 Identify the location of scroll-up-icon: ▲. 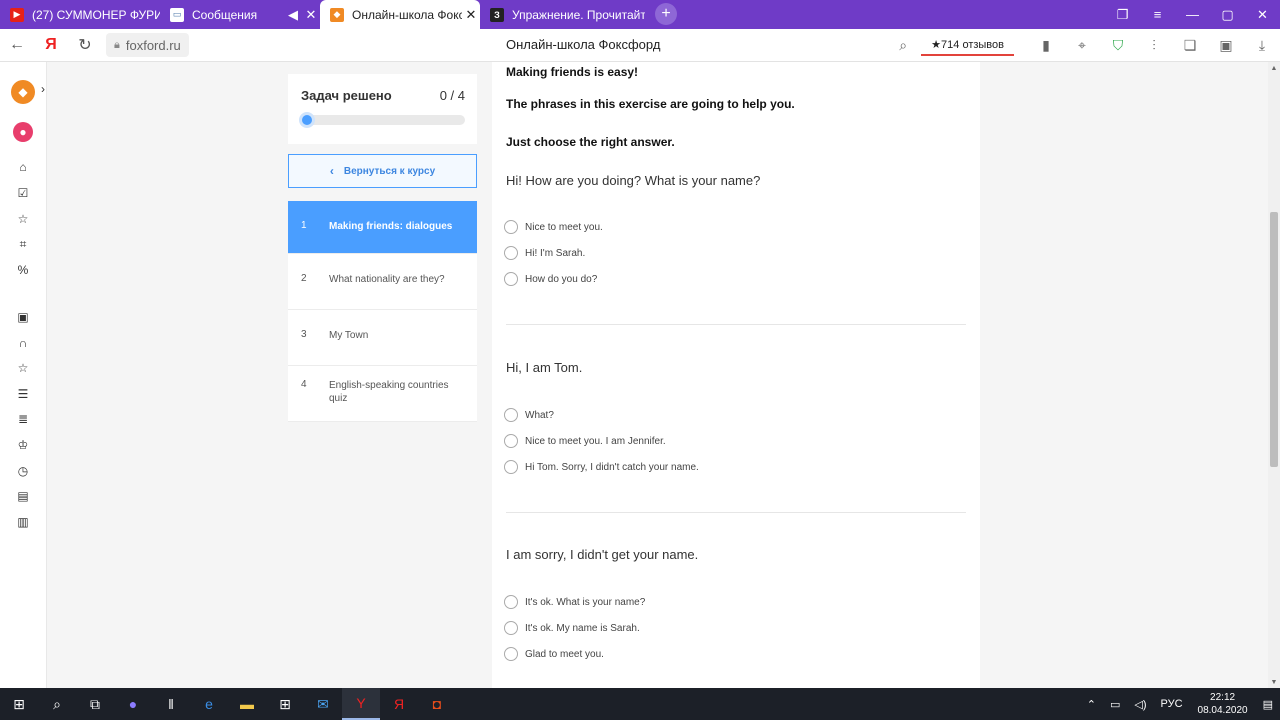
(1274, 68).